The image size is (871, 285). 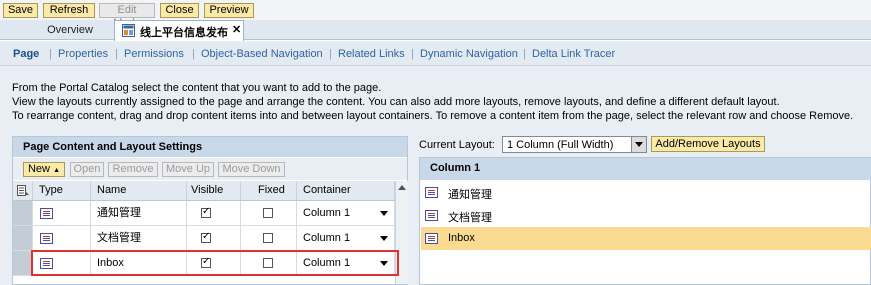 I want to click on edit-mode-button: Edit Mode, so click(x=127, y=16).